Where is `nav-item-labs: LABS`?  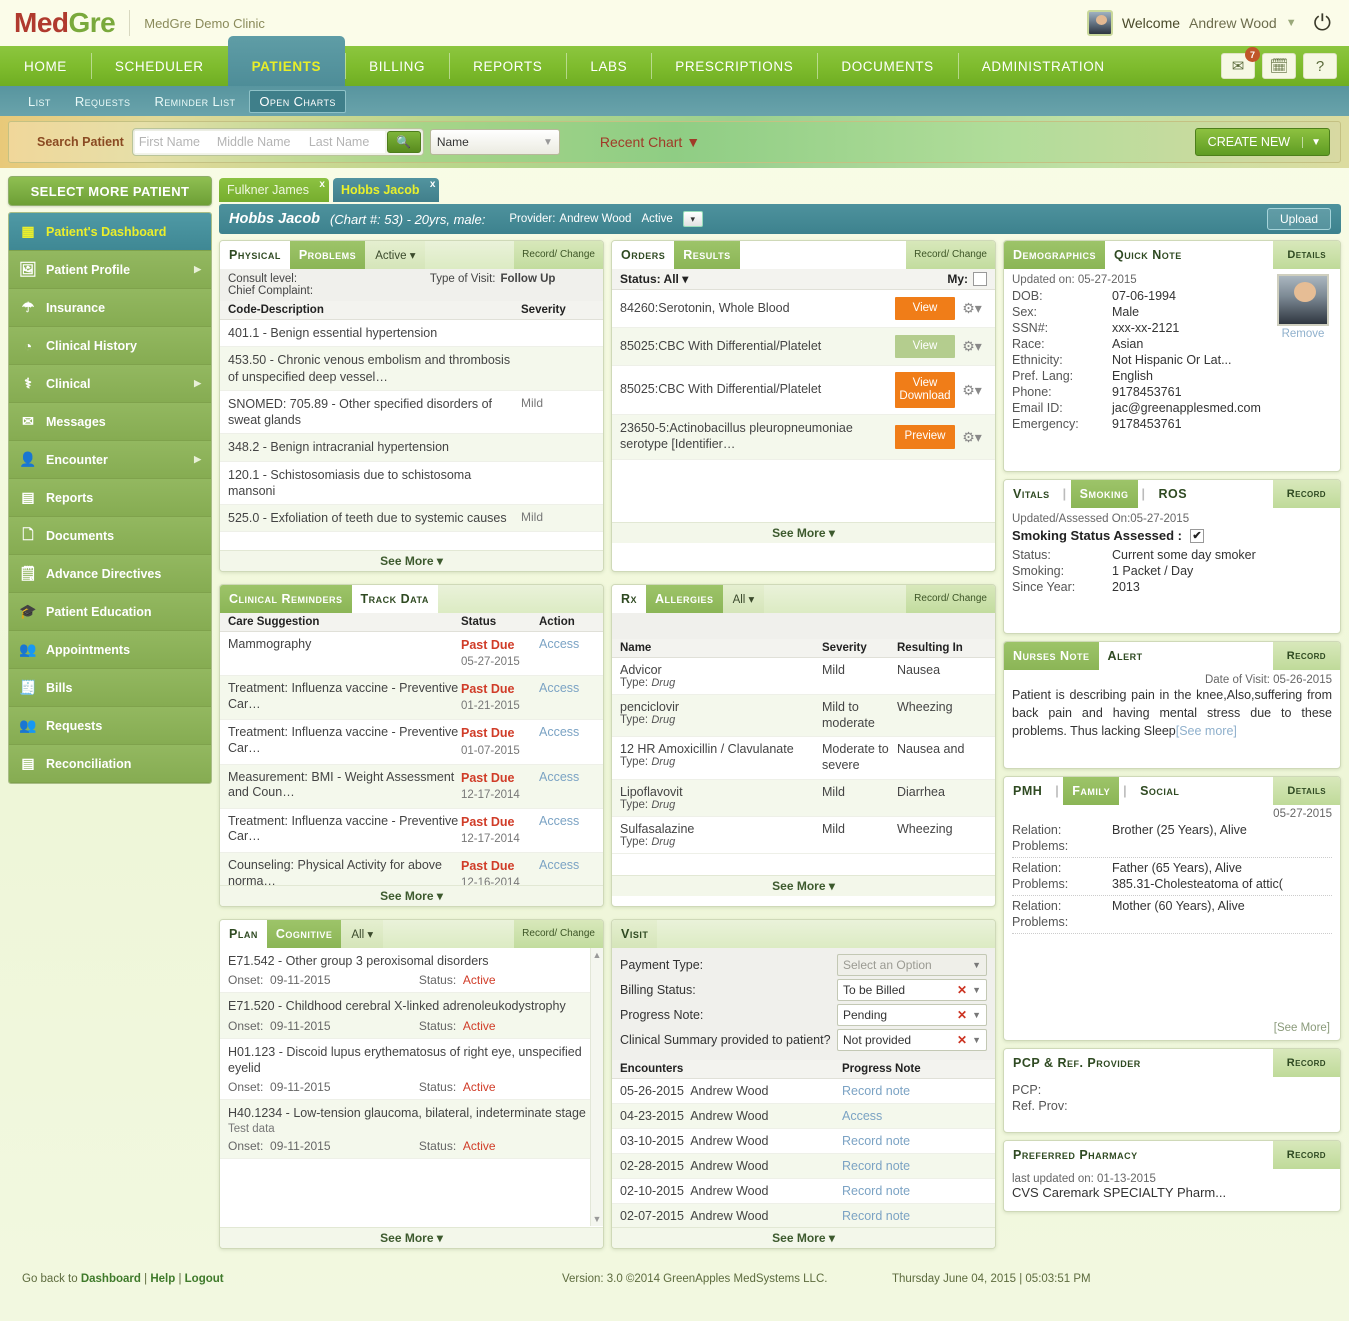 nav-item-labs: LABS is located at coordinates (608, 66).